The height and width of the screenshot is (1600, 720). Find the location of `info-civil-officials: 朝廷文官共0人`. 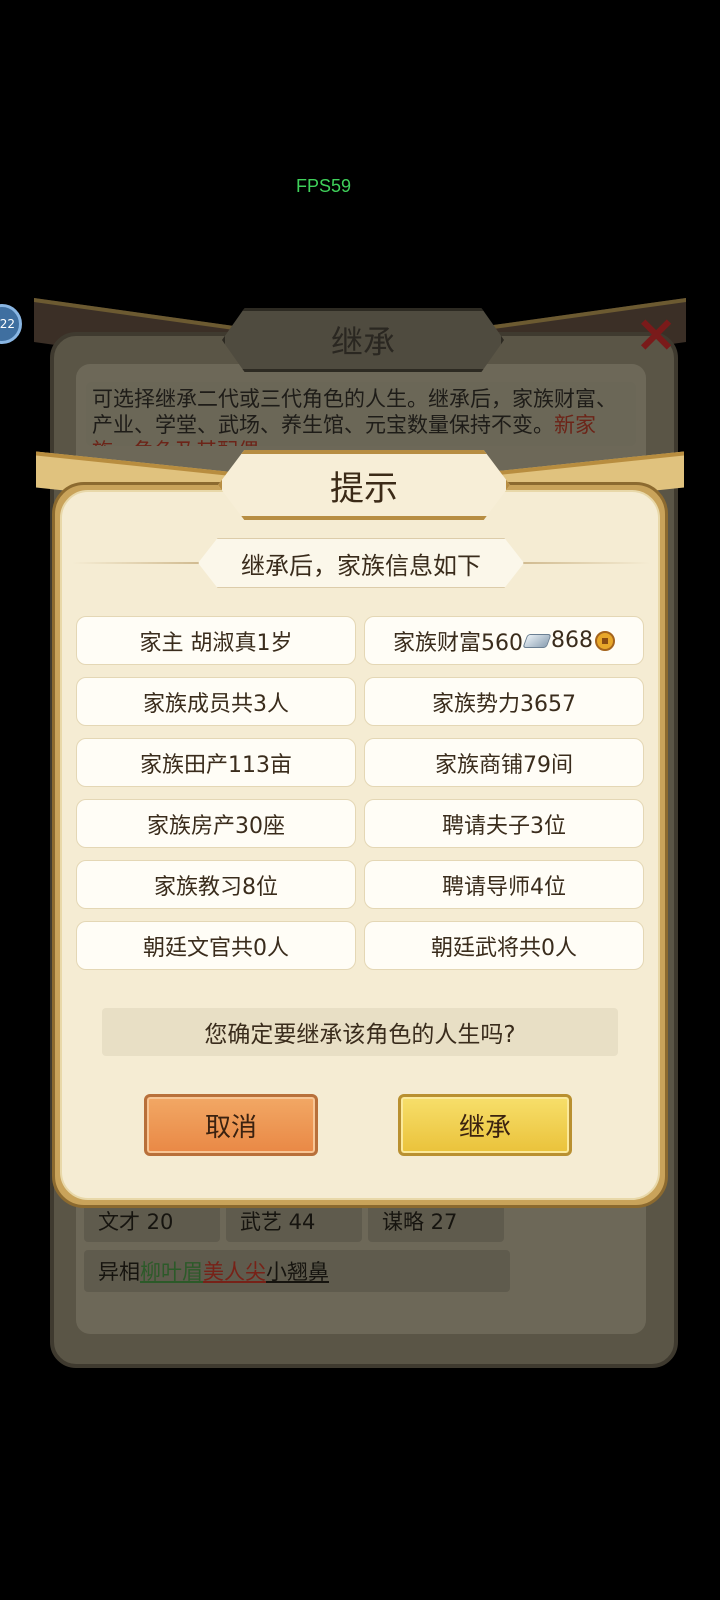

info-civil-officials: 朝廷文官共0人 is located at coordinates (216, 945).